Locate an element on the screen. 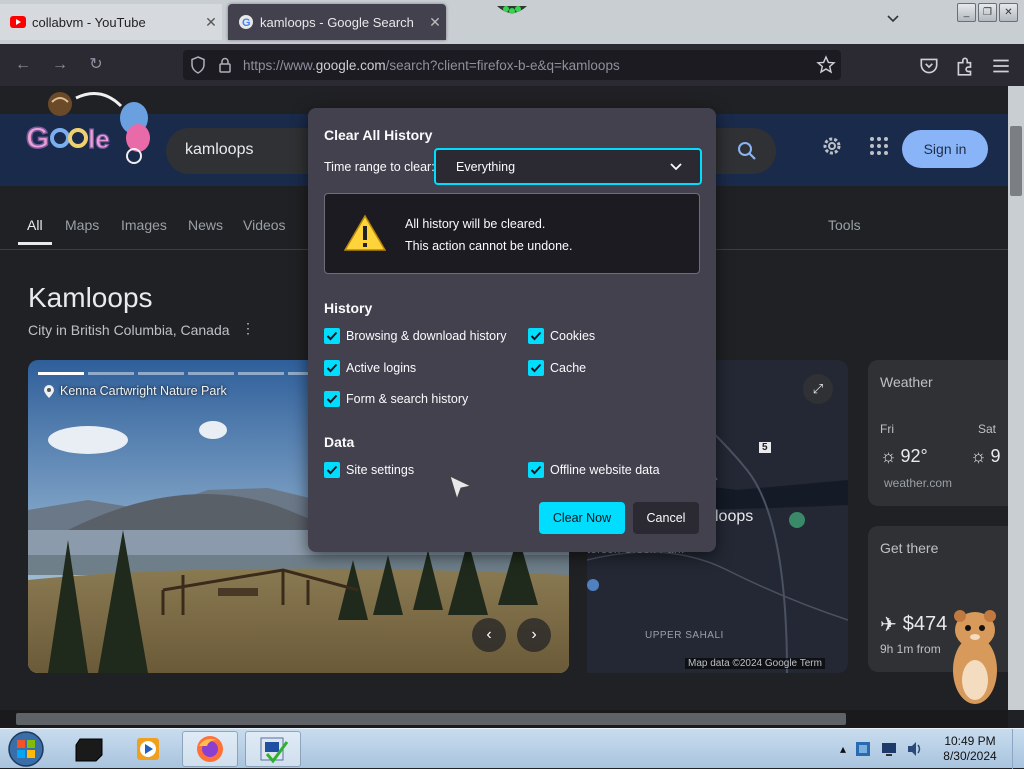  minimize-button: _ is located at coordinates (966, 12).